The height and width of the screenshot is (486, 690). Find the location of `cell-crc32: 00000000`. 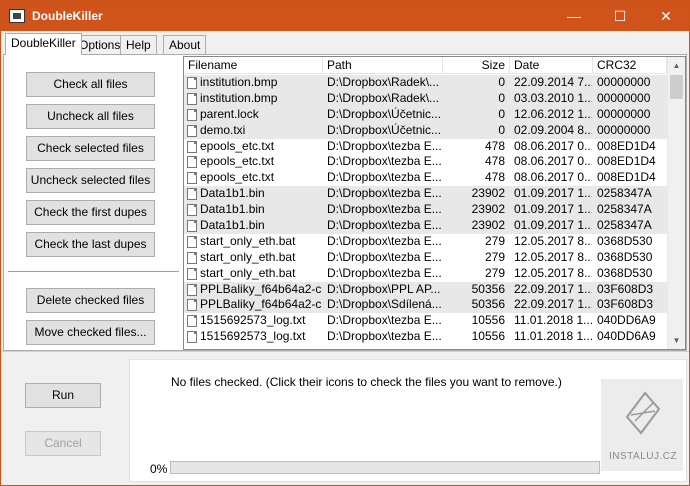

cell-crc32: 00000000 is located at coordinates (624, 129).